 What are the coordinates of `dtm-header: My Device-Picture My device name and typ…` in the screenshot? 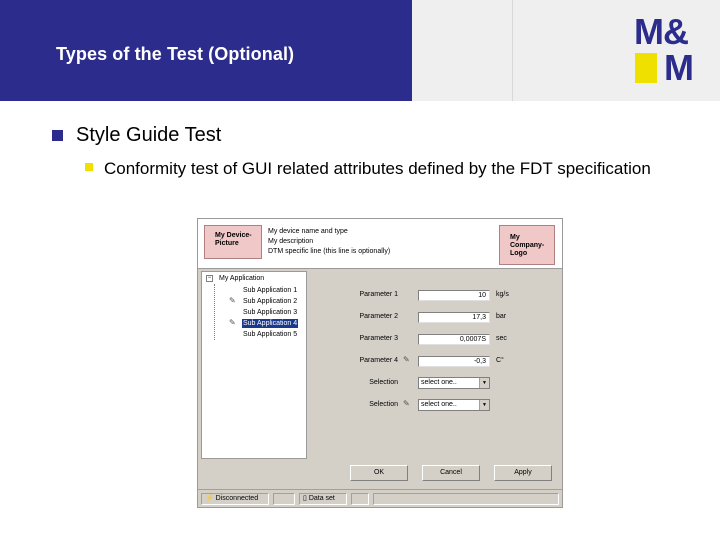 It's located at (380, 244).